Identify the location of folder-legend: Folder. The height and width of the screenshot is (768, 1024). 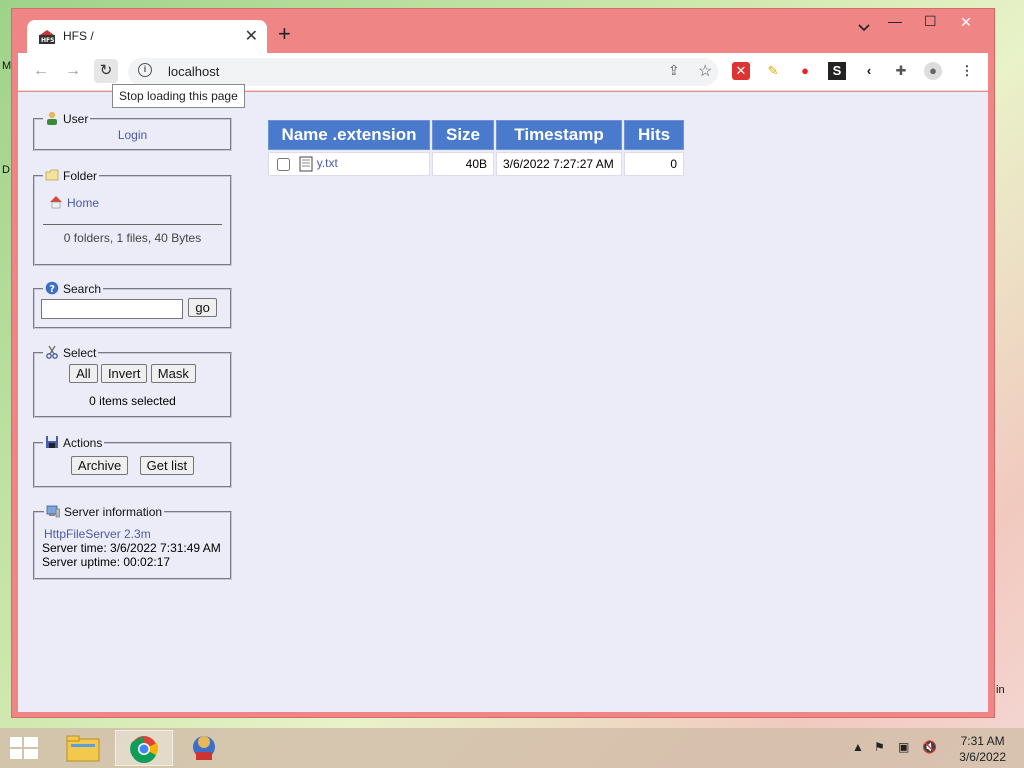
(71, 175).